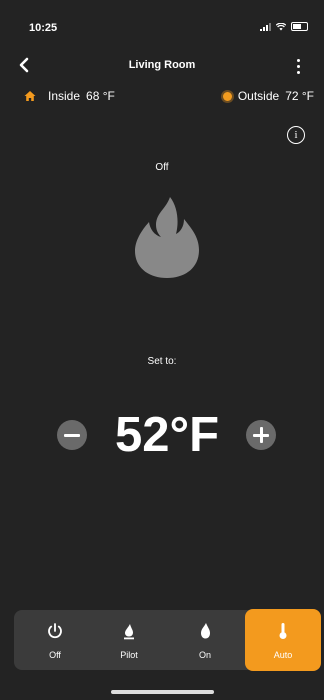 This screenshot has height=700, width=324. I want to click on inside-temperature: Inside 68 °F, so click(69, 96).